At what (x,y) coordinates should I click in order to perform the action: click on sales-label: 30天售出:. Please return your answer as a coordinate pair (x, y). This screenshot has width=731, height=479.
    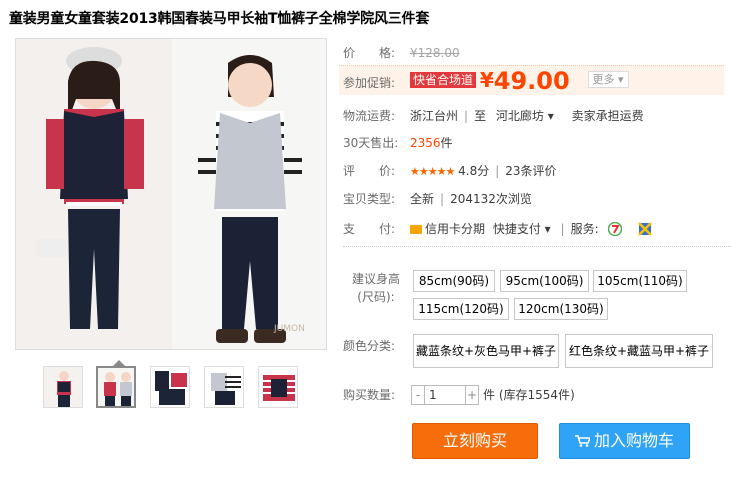
    Looking at the image, I should click on (371, 143).